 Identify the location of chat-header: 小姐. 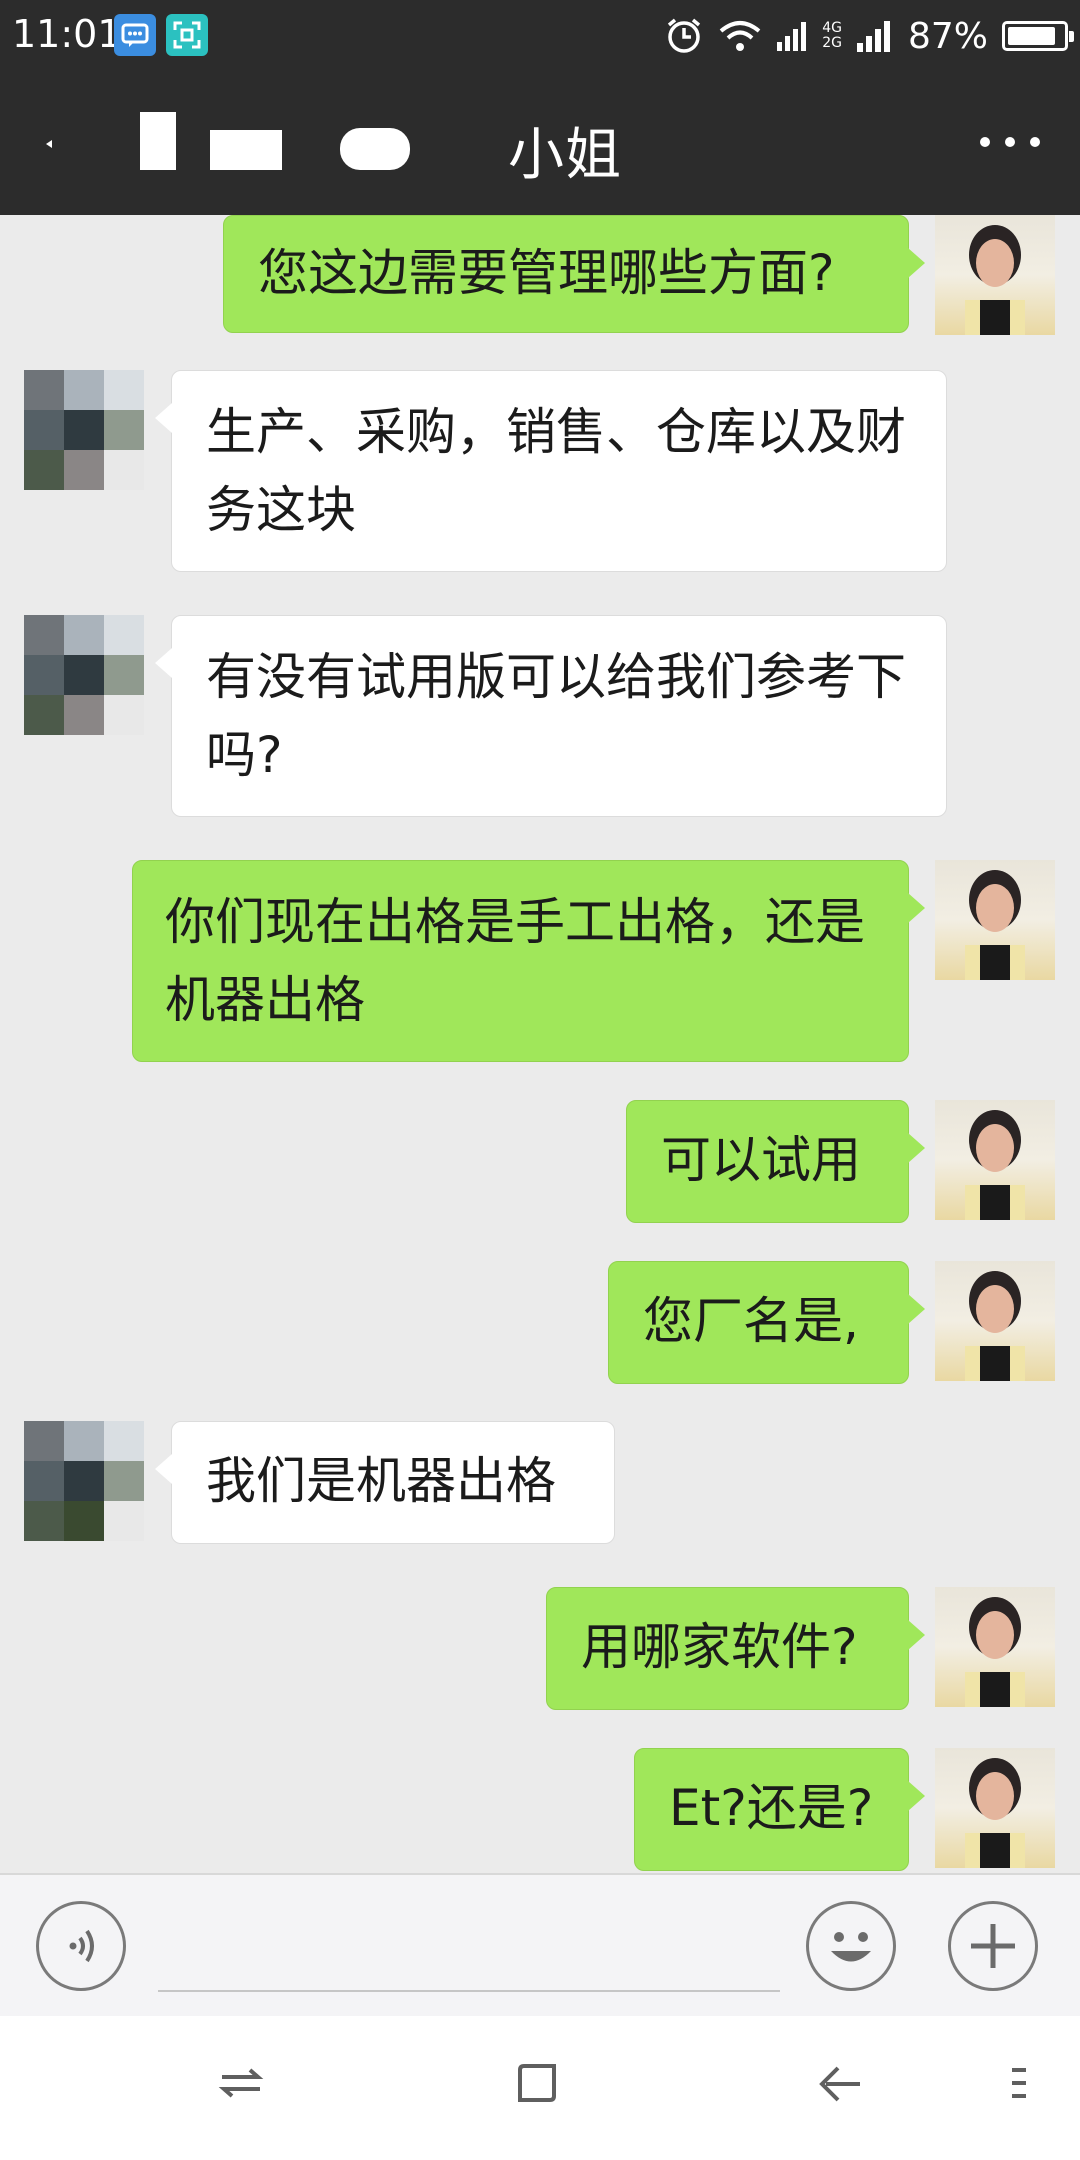
(540, 143).